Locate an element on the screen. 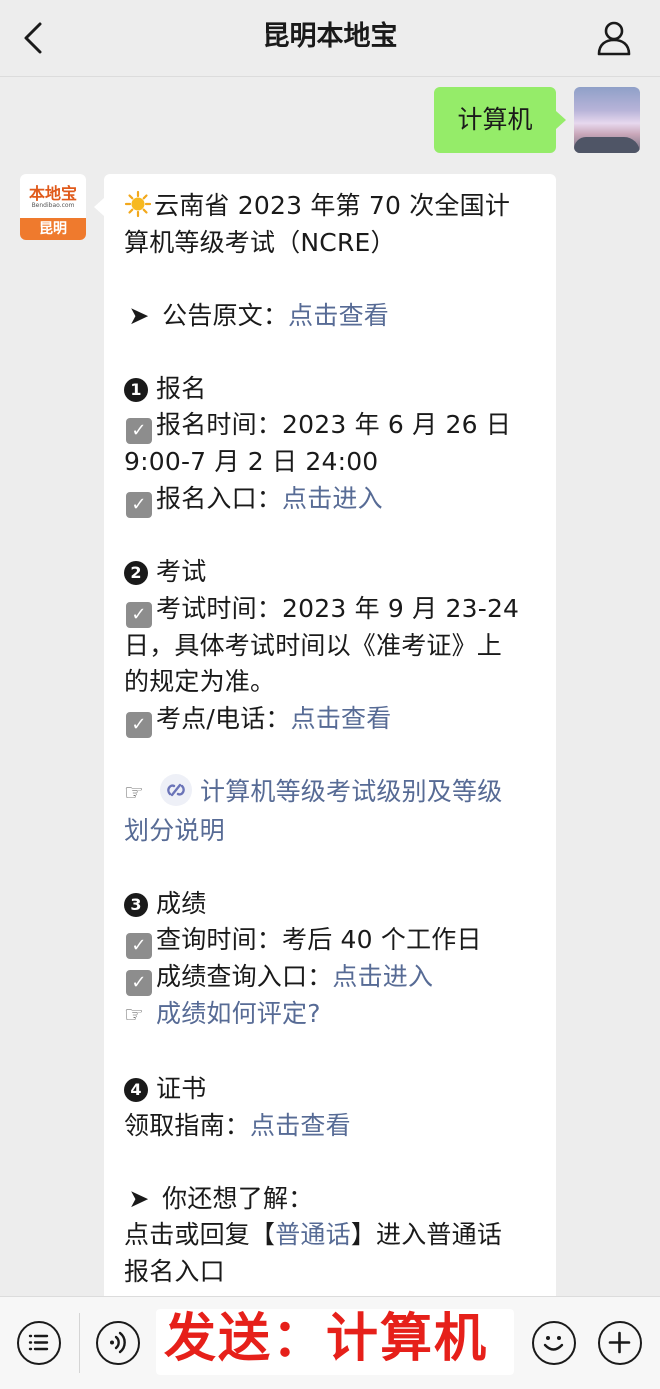 The height and width of the screenshot is (1389, 660). reply-title: 云南省 2023 年第 70 次全国计 is located at coordinates (332, 205).